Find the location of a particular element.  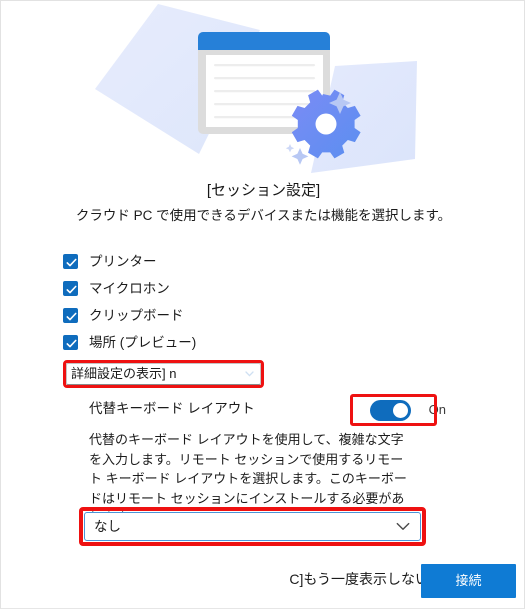

advanced-settings-field: 詳細設定の表示] n is located at coordinates (163, 374).